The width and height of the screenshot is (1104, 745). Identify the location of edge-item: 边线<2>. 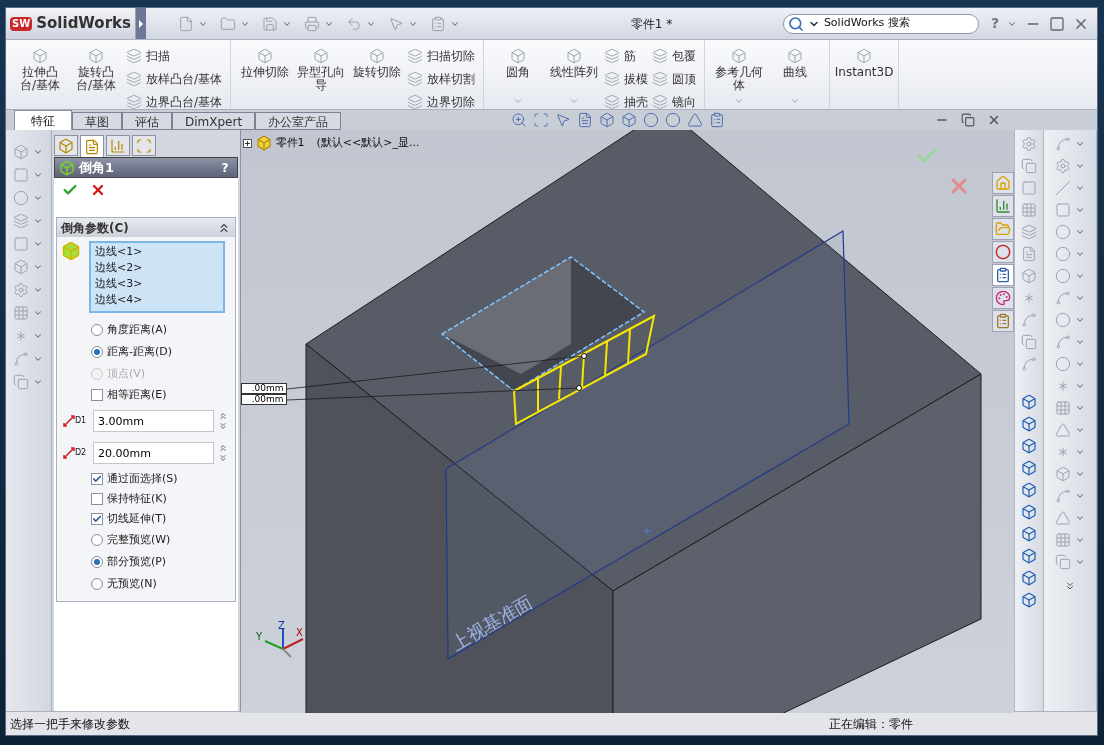
(158, 268).